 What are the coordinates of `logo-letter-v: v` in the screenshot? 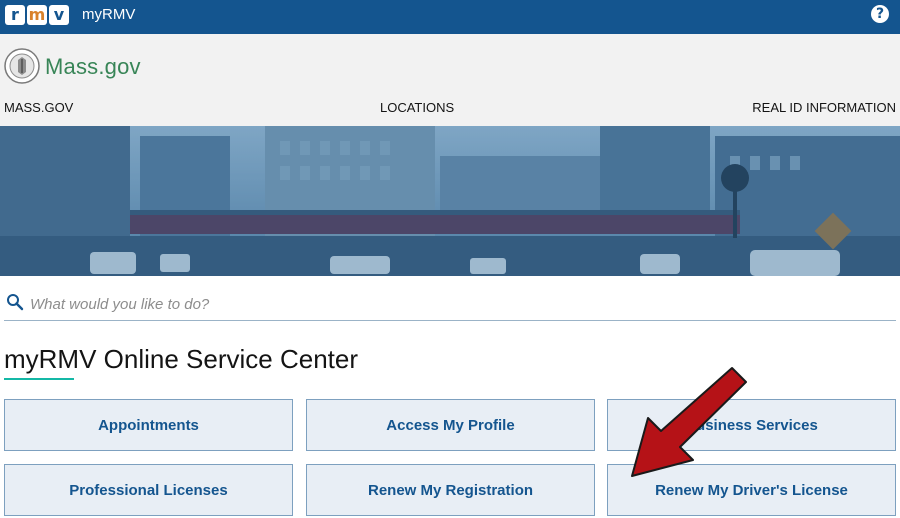 It's located at (59, 15).